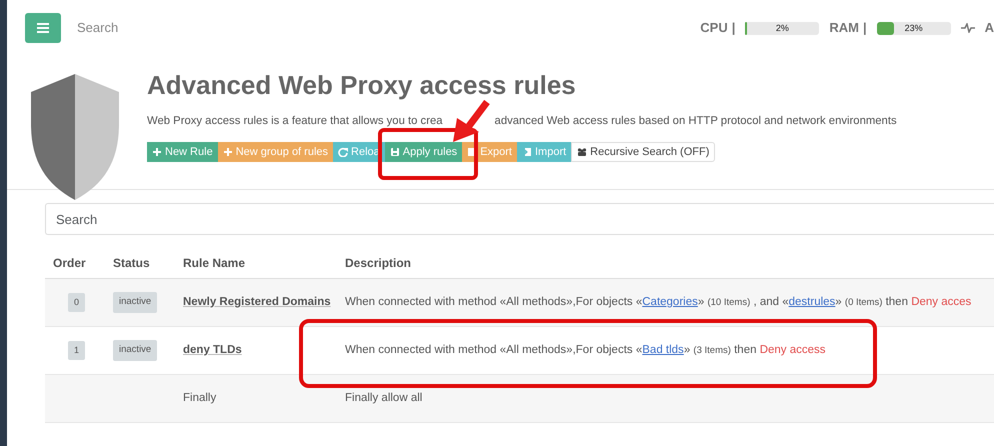 Image resolution: width=994 pixels, height=446 pixels. Describe the element at coordinates (257, 302) in the screenshot. I see `rule-name-link: Newly Registered Domains` at that location.